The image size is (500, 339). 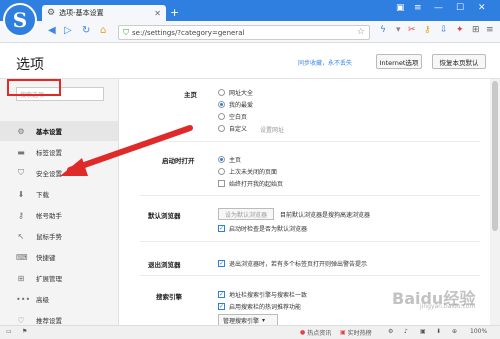 What do you see at coordinates (164, 216) in the screenshot?
I see `default-browser-label: 默认浏览器` at bounding box center [164, 216].